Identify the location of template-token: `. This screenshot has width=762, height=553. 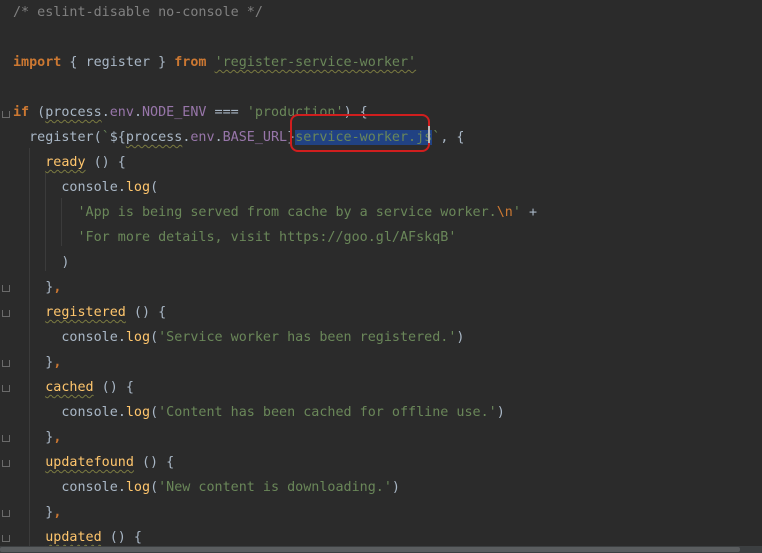
(105, 137).